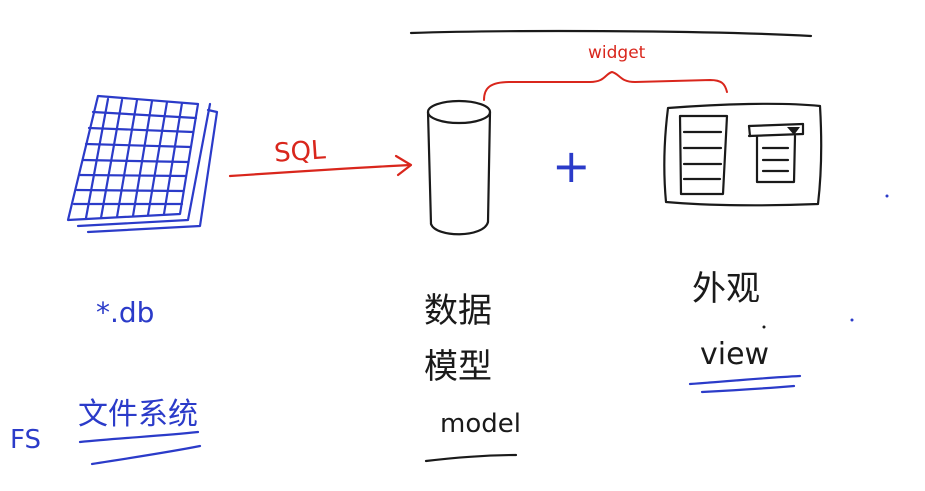 The width and height of the screenshot is (925, 491). I want to click on db-file-label: *.db, so click(125, 312).